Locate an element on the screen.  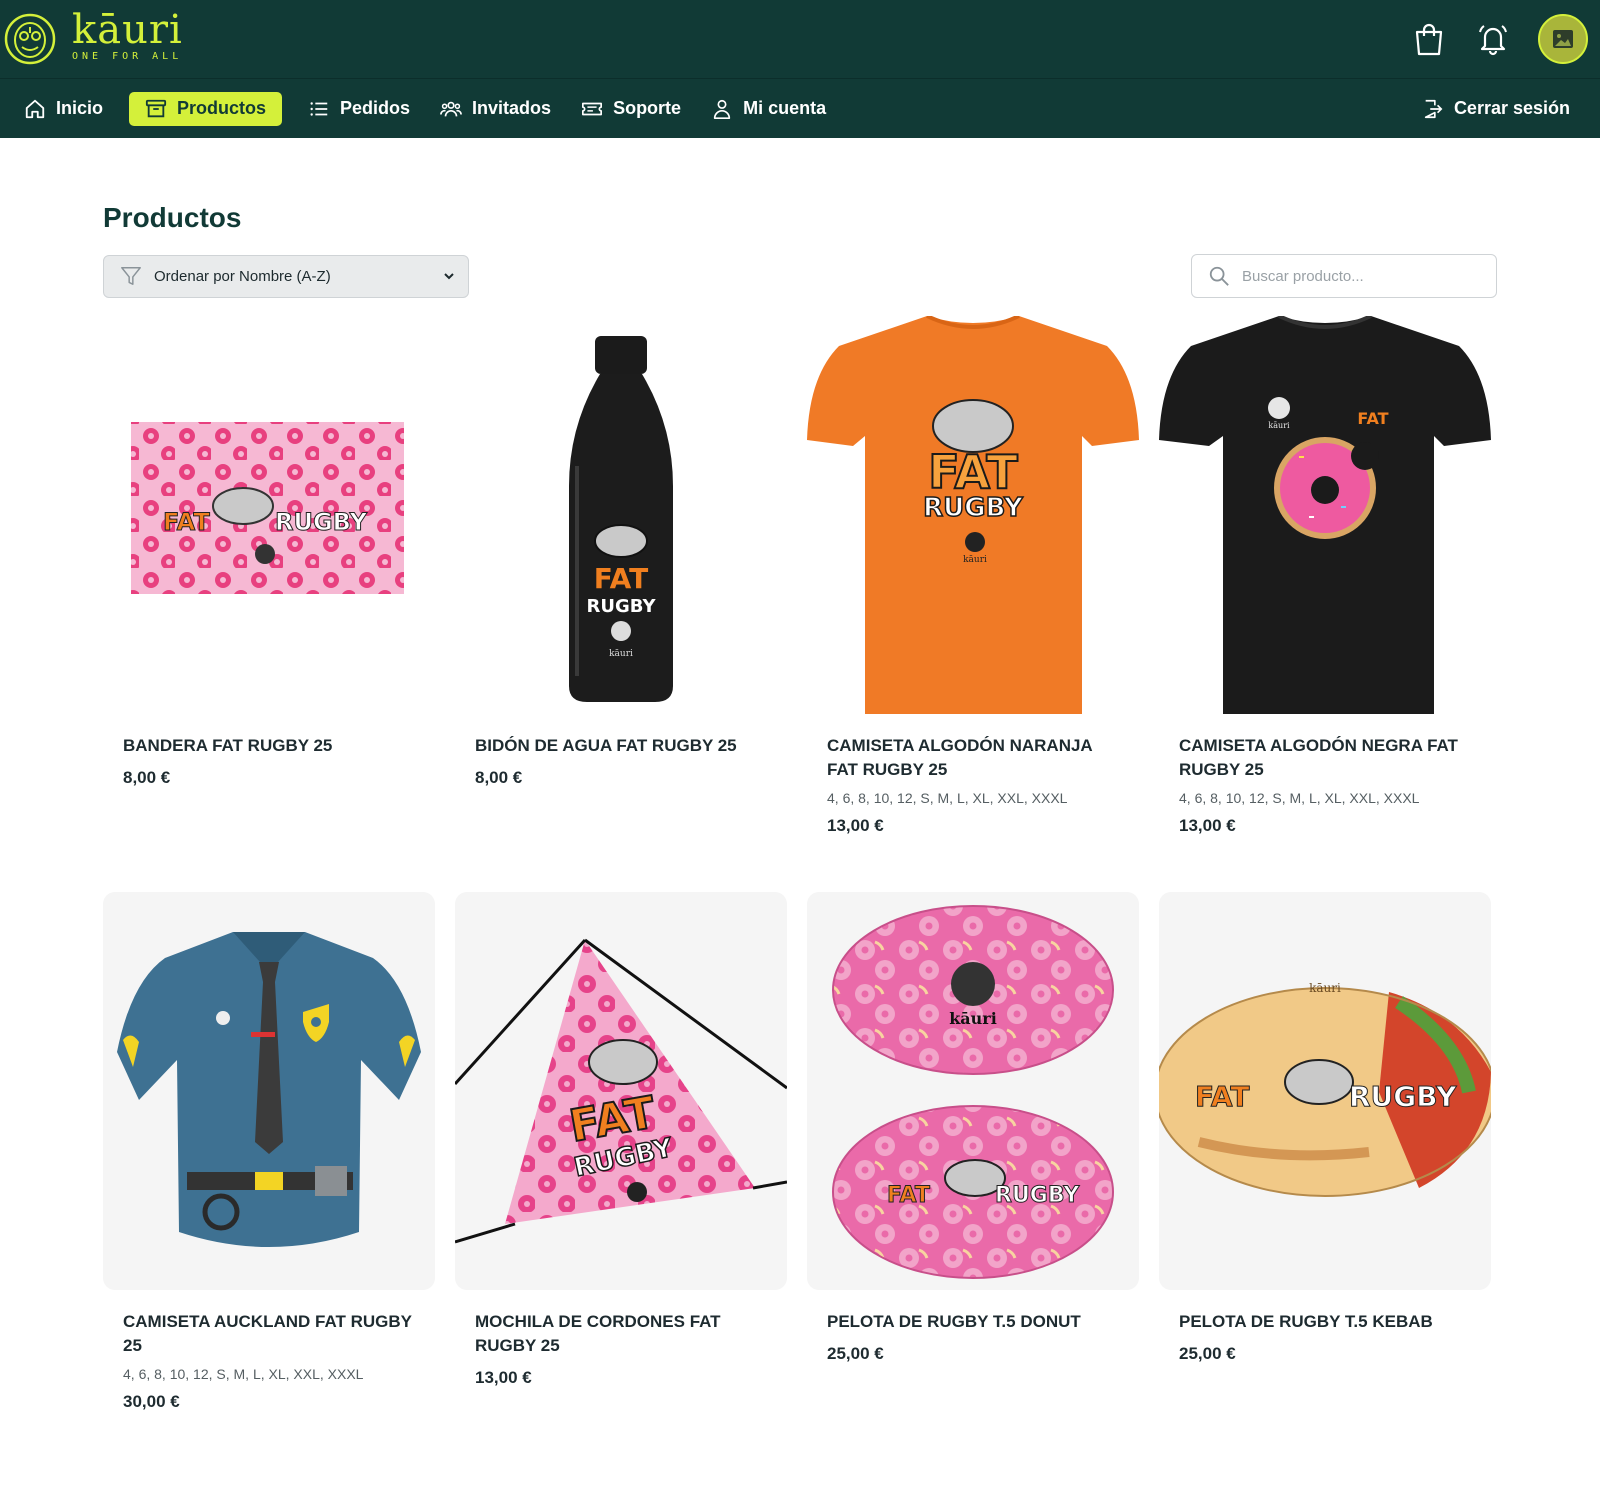
home-icon is located at coordinates (35, 108).